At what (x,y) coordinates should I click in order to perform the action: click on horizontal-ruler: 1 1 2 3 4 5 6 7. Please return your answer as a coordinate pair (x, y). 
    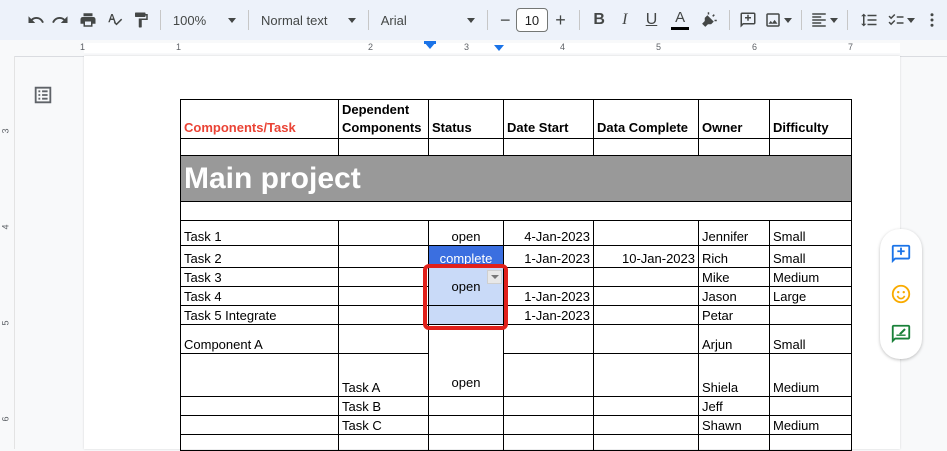
    Looking at the image, I should click on (473, 48).